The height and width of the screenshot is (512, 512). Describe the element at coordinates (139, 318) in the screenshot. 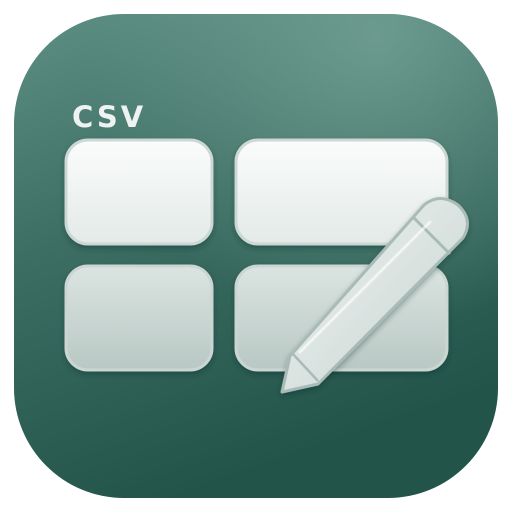

I see `grid-cell-bottom-left` at that location.